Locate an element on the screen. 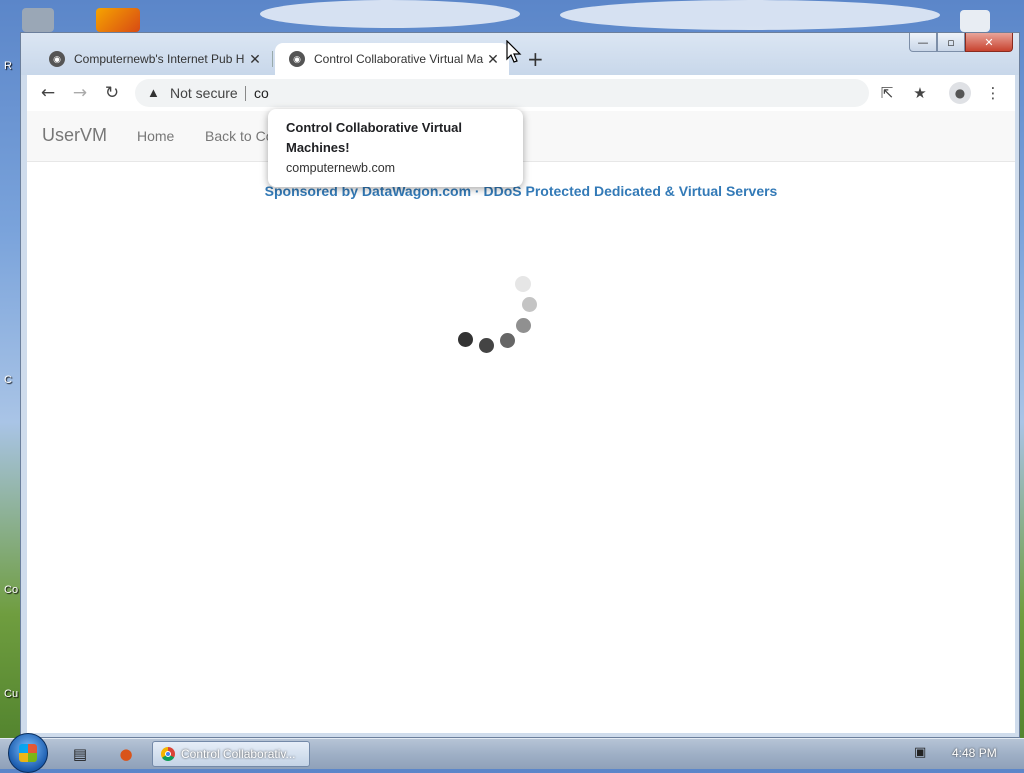 This screenshot has height=773, width=1024. new-tab-button: + is located at coordinates (535, 59).